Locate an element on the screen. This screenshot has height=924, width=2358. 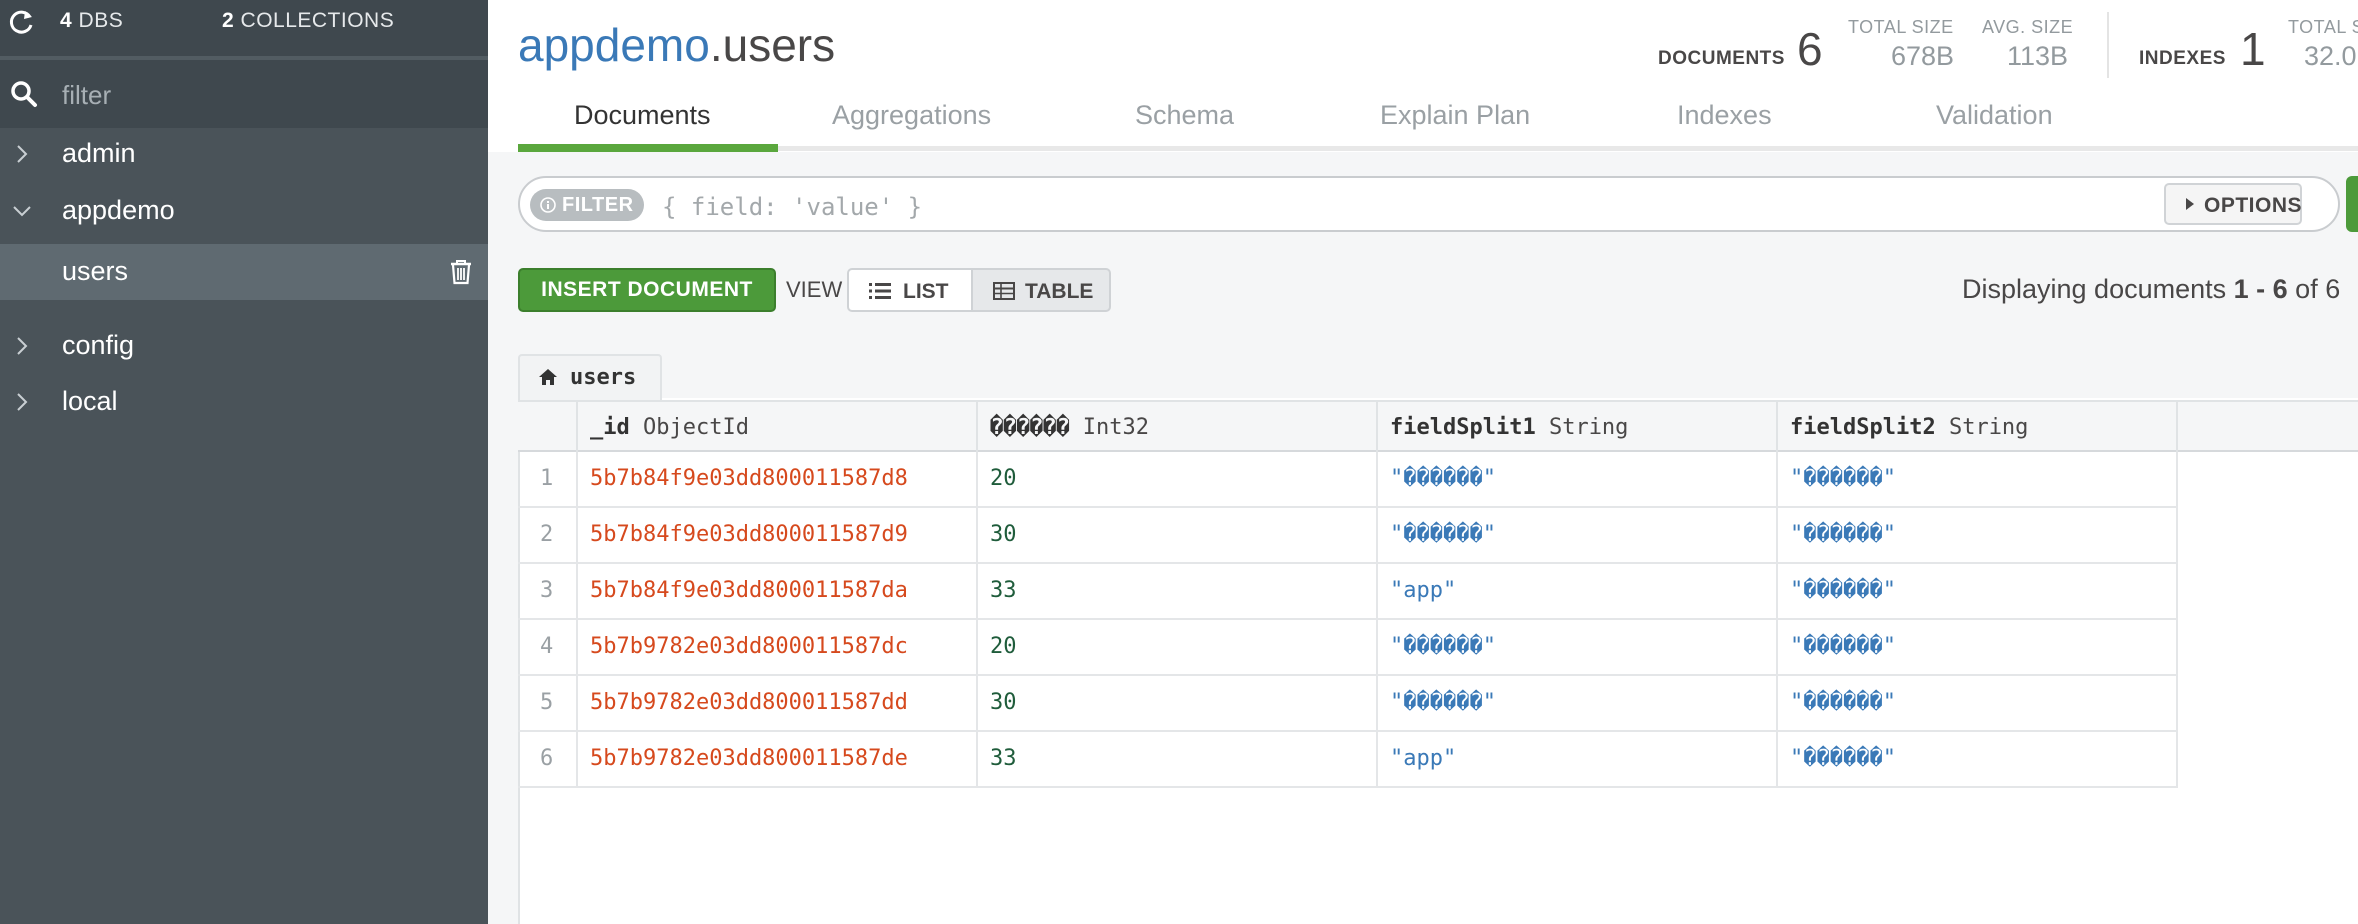
caret-right-icon is located at coordinates (2190, 204).